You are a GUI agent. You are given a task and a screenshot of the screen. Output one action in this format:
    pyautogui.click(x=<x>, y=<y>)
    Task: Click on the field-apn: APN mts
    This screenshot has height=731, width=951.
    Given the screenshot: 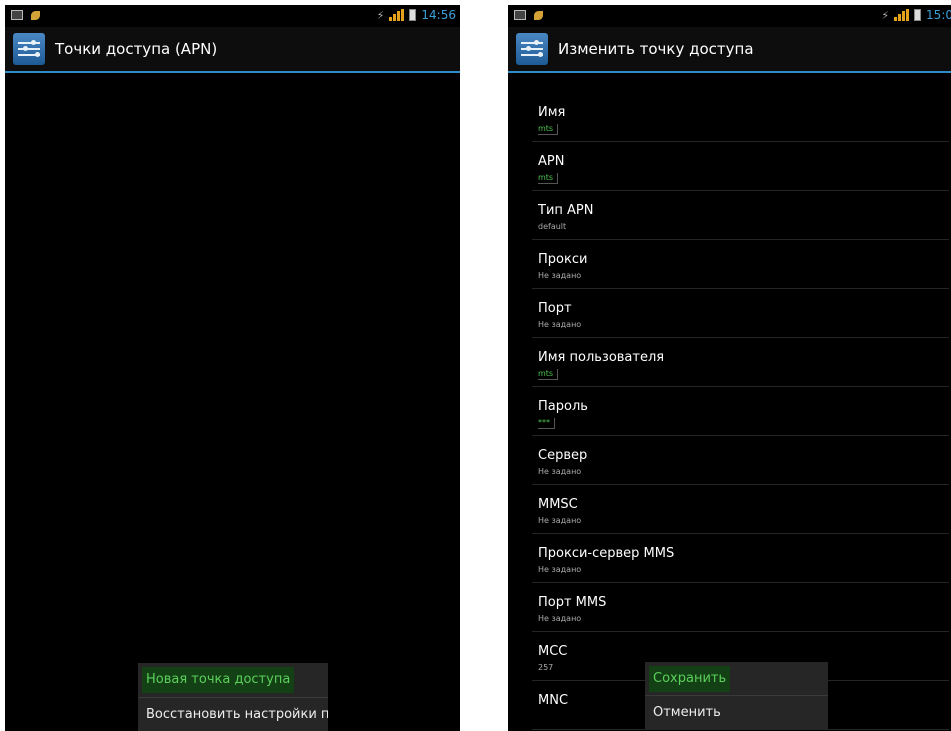 What is the action you would take?
    pyautogui.click(x=740, y=166)
    